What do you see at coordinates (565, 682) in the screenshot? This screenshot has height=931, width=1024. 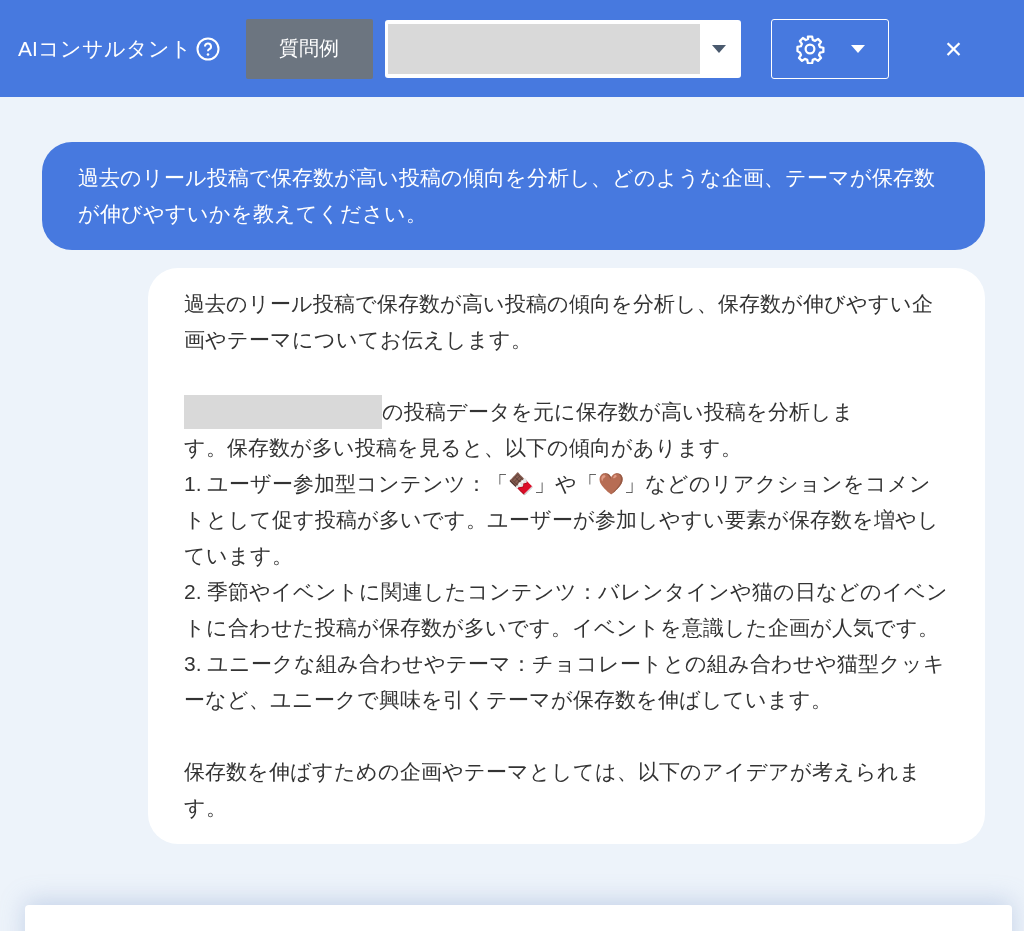 I see `message-text: 3. ユニークな組み合わせやテーマ：チョコレートとの組み合わせや猫型クッキーなど、ユニークで興味を引くテーマが保存数を伸ばしています。` at bounding box center [565, 682].